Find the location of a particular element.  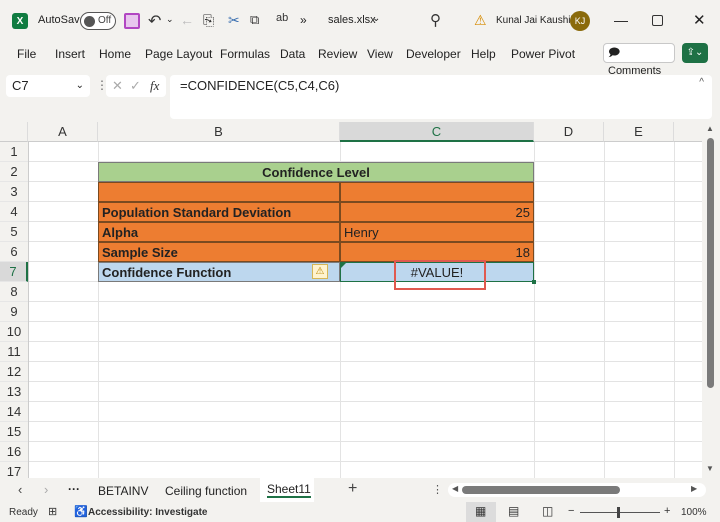

row-header-3: 3 is located at coordinates (14, 192).